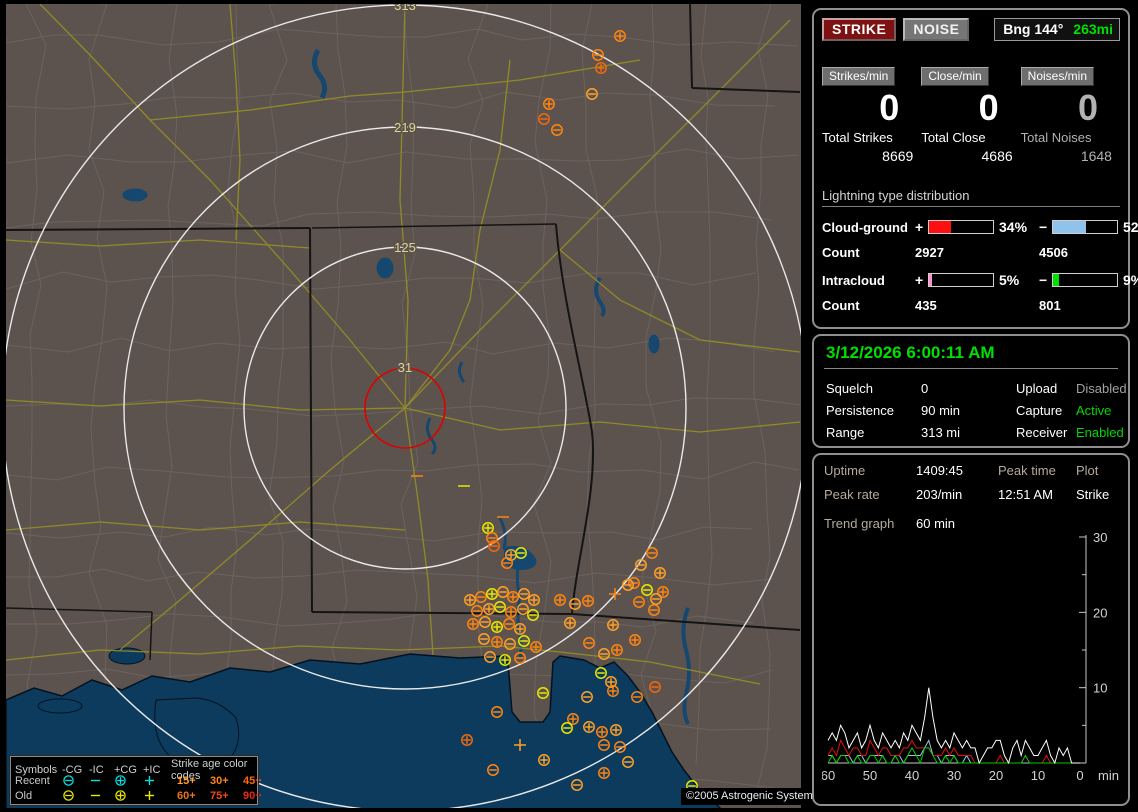 The image size is (1138, 812). Describe the element at coordinates (988, 107) in the screenshot. I see `close-rate-value: 0` at that location.